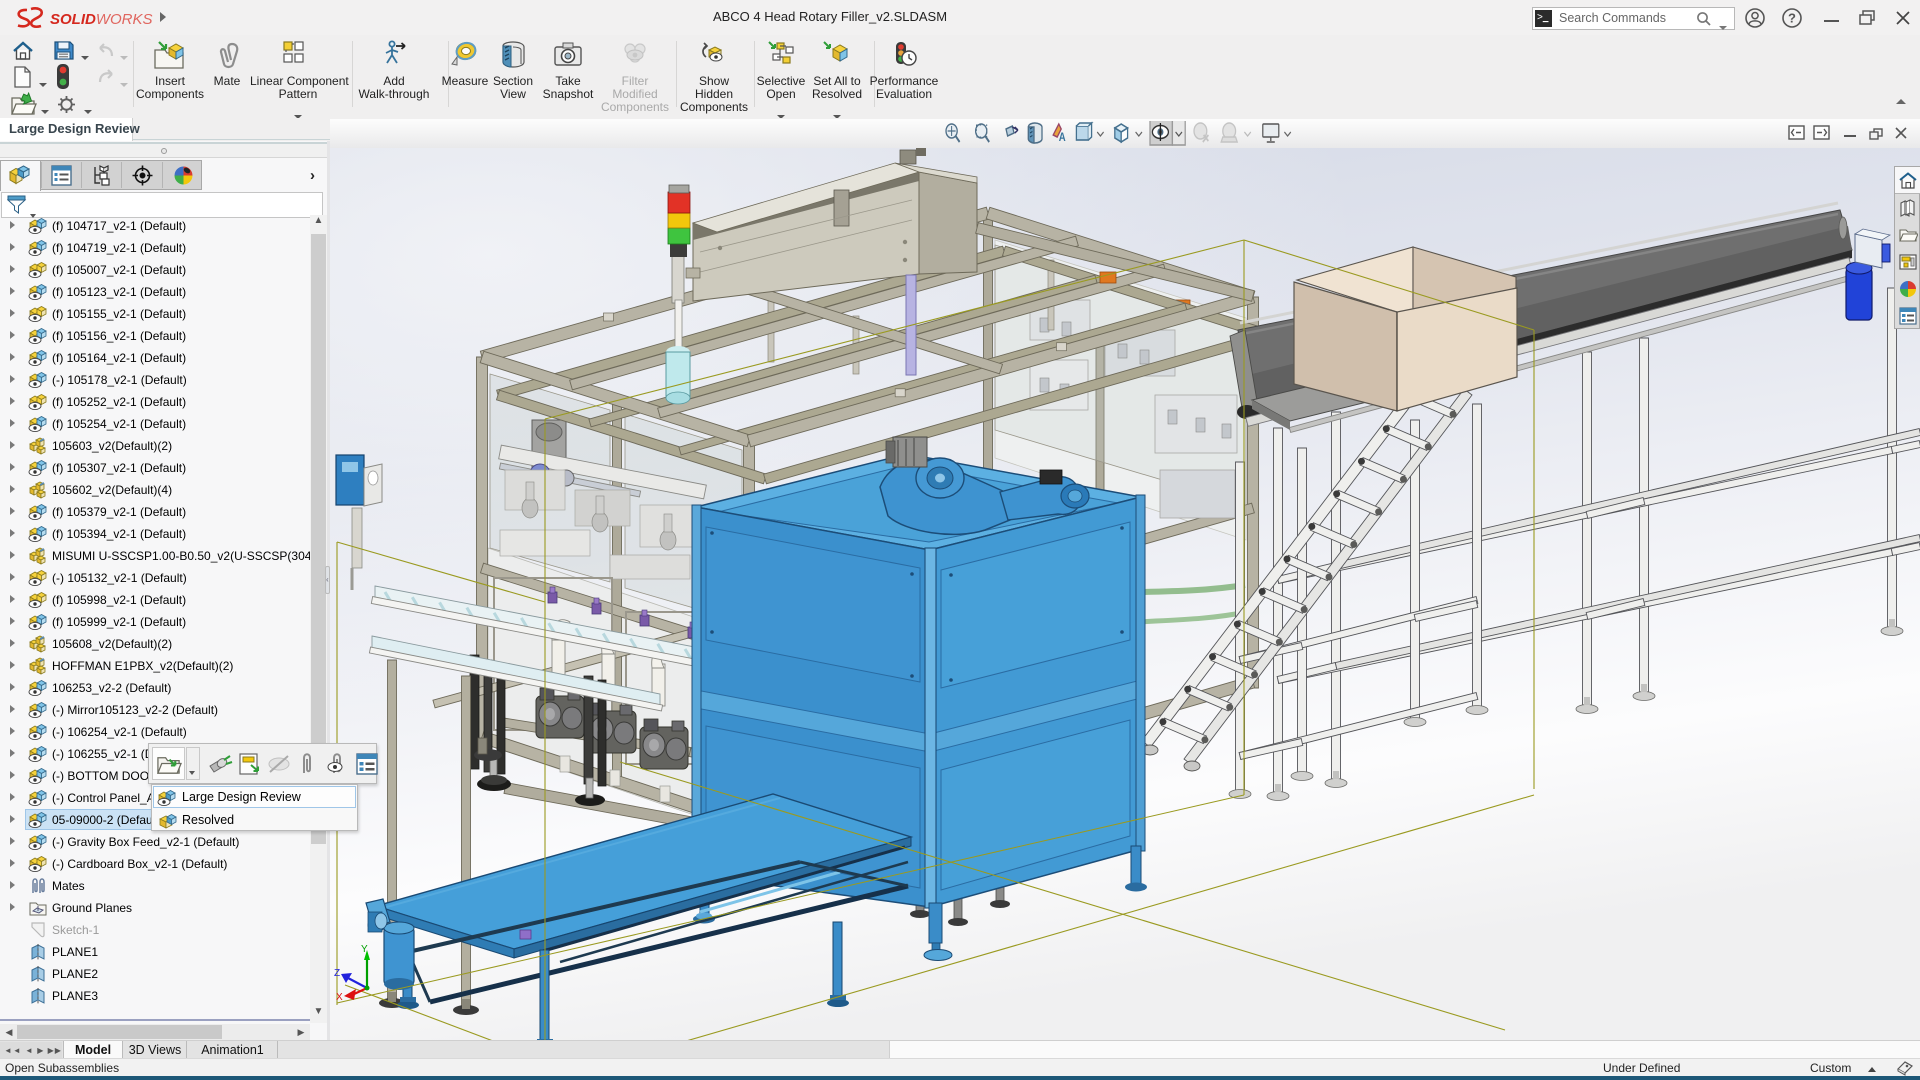  I want to click on svg-text: Y, so click(364, 949).